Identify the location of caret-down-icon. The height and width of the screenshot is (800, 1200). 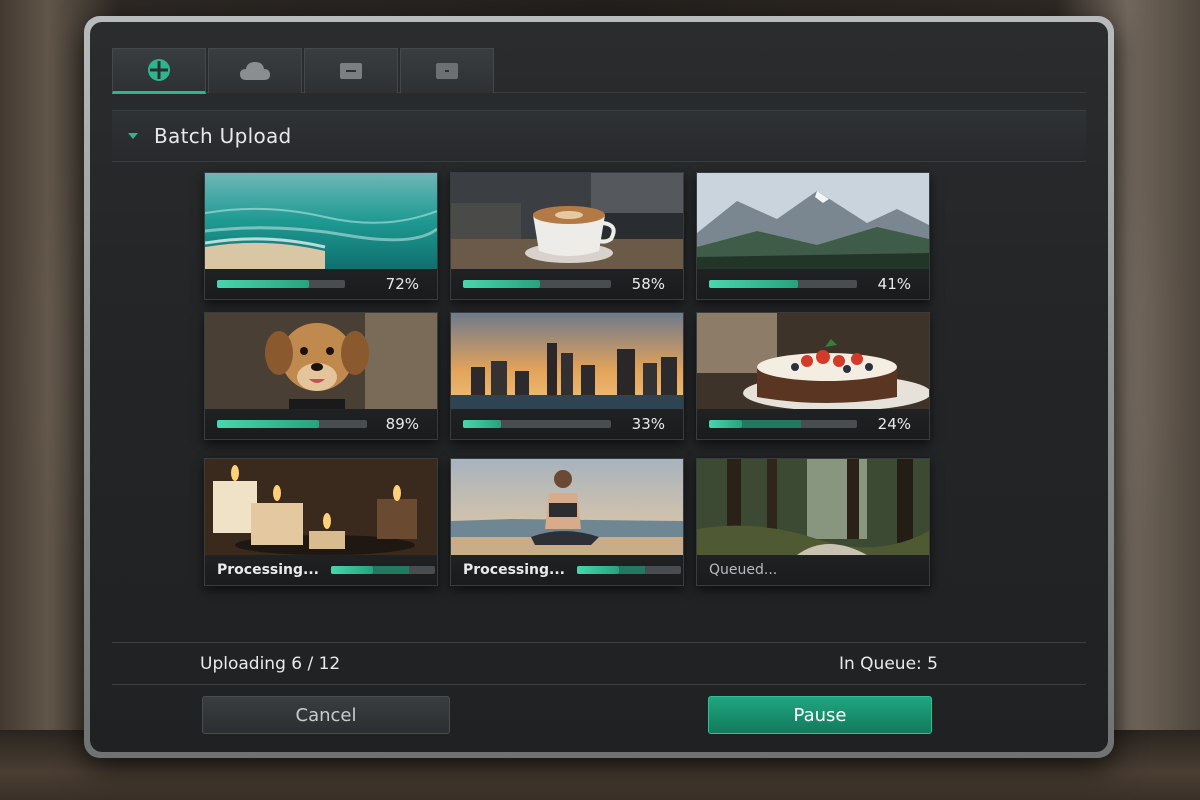
(133, 136).